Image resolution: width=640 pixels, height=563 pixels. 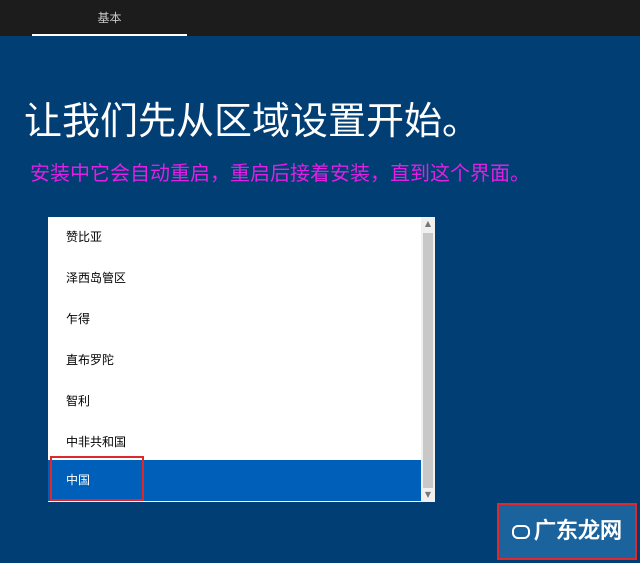 I want to click on list-item-gibraltar: 直布罗陀, so click(x=234, y=360).